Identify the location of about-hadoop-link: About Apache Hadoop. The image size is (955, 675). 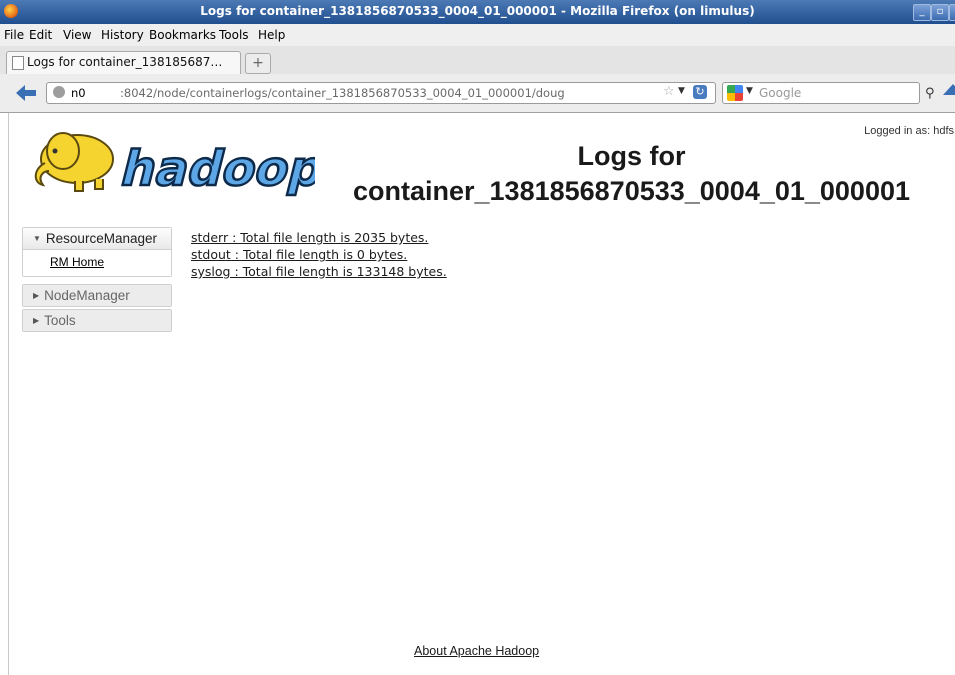
(476, 651).